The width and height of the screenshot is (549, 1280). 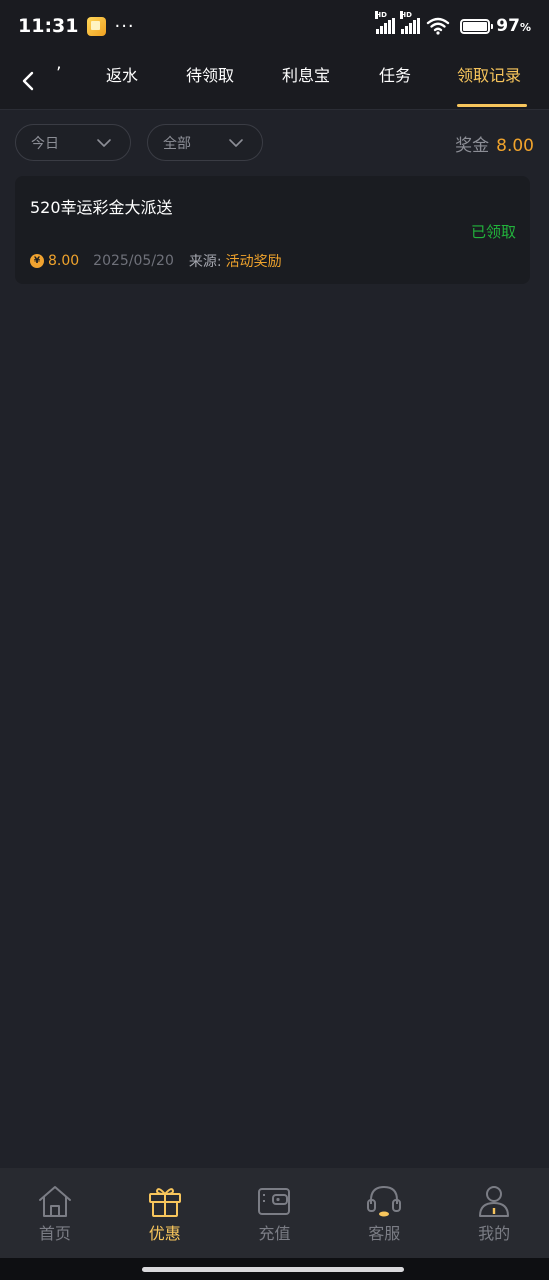 What do you see at coordinates (45, 143) in the screenshot?
I see `date-filter-value: 今日` at bounding box center [45, 143].